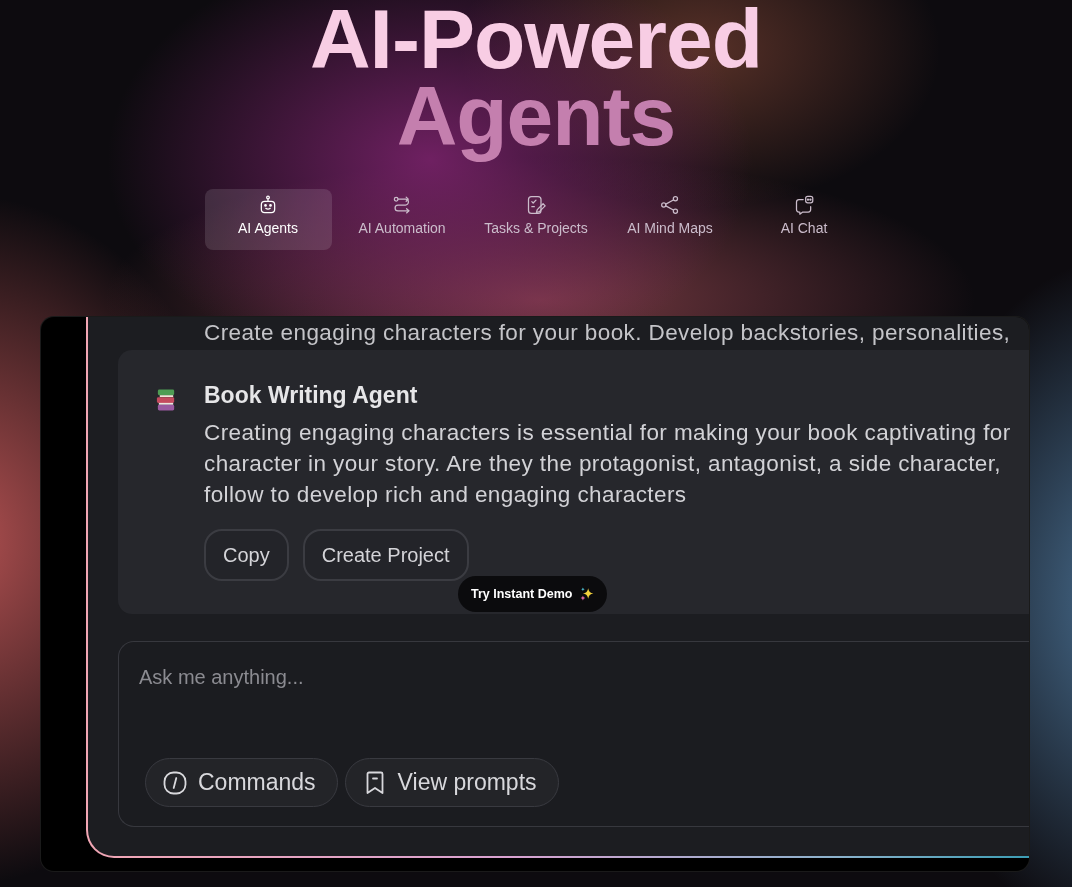 Image resolution: width=1072 pixels, height=887 pixels. I want to click on message-text: Creating engaging characters is essential for making your book captivating for character in your story. Are they the protagonist, antagonist, a side character, follow to develop rich and engaging characters, so click(607, 464).